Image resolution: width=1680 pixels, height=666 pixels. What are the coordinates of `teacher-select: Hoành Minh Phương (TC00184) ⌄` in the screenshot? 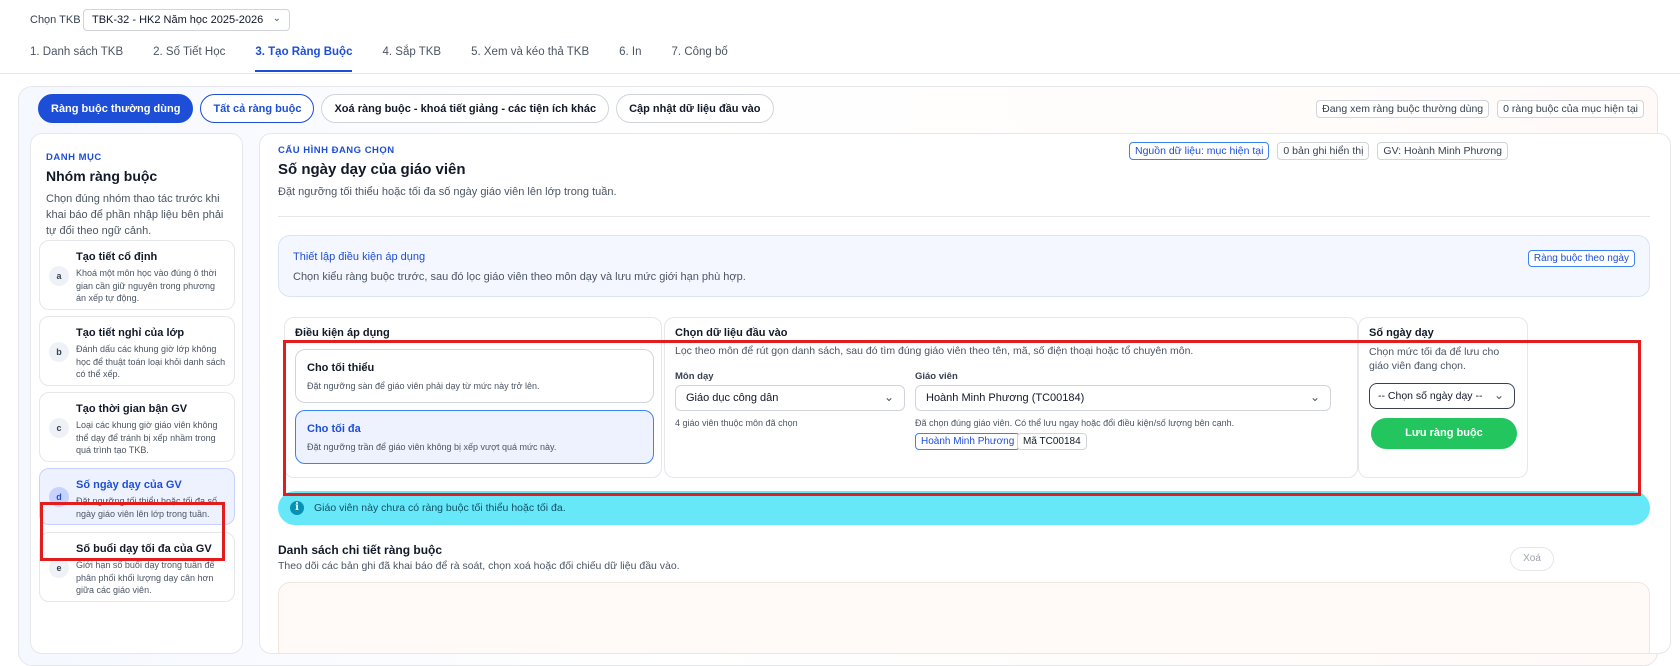 It's located at (1123, 398).